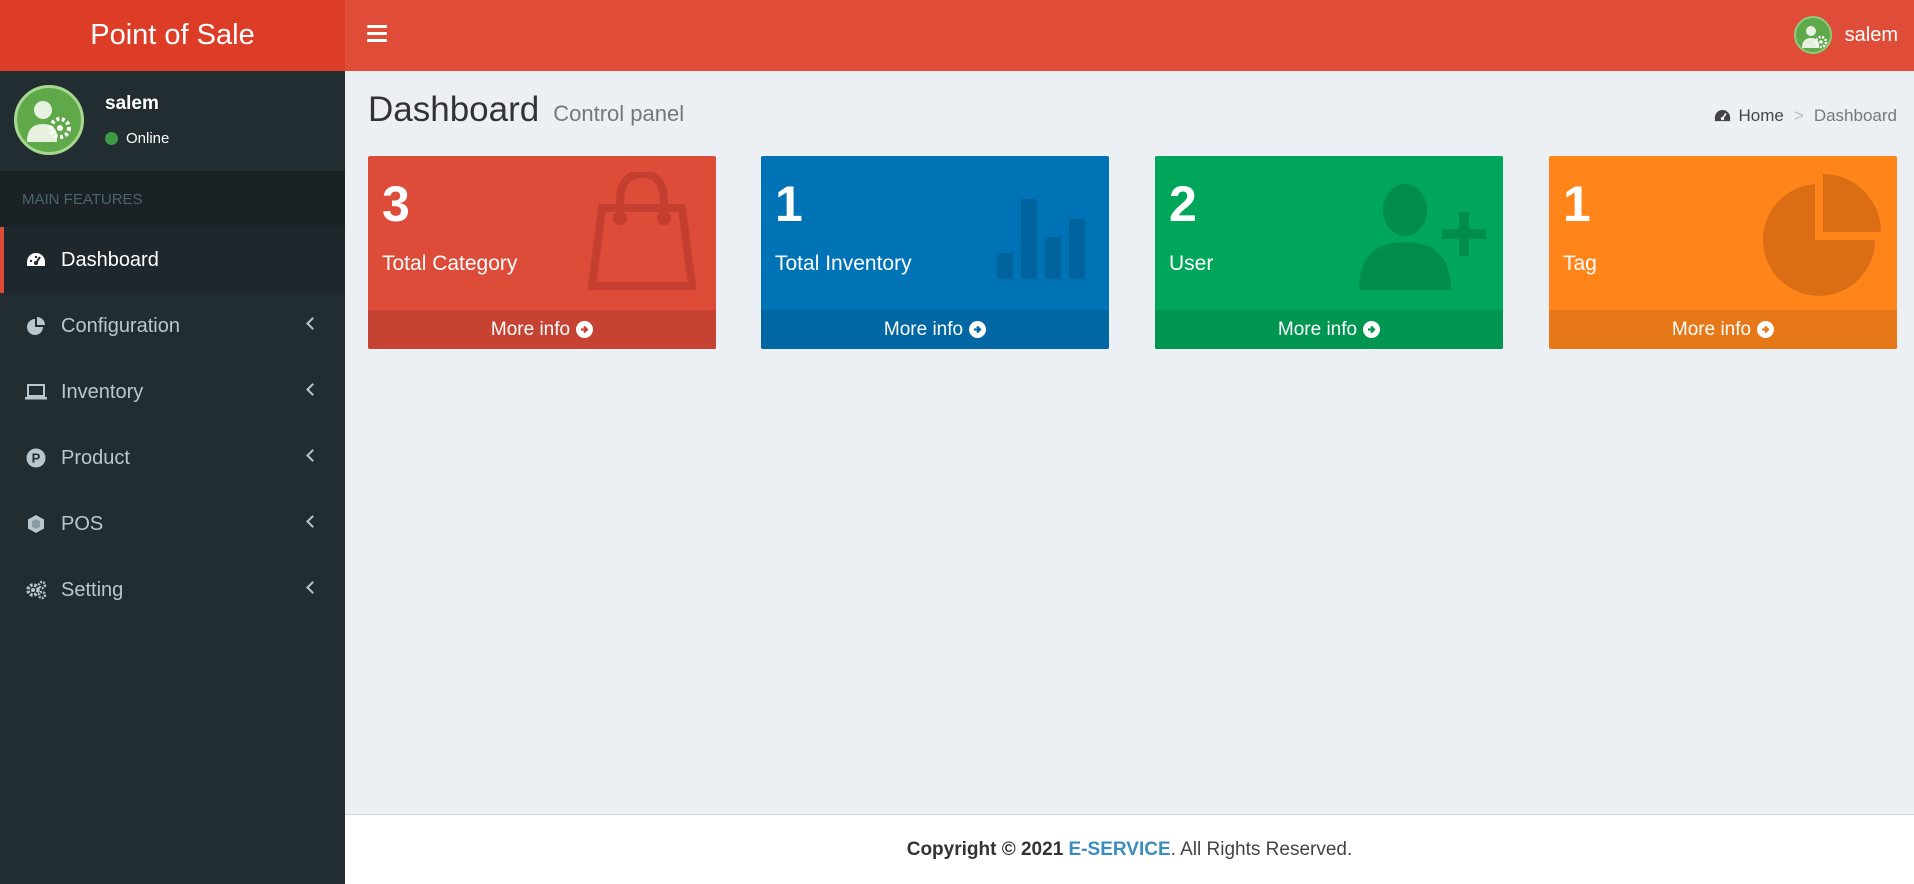  I want to click on shopping-bag-icon, so click(642, 231).